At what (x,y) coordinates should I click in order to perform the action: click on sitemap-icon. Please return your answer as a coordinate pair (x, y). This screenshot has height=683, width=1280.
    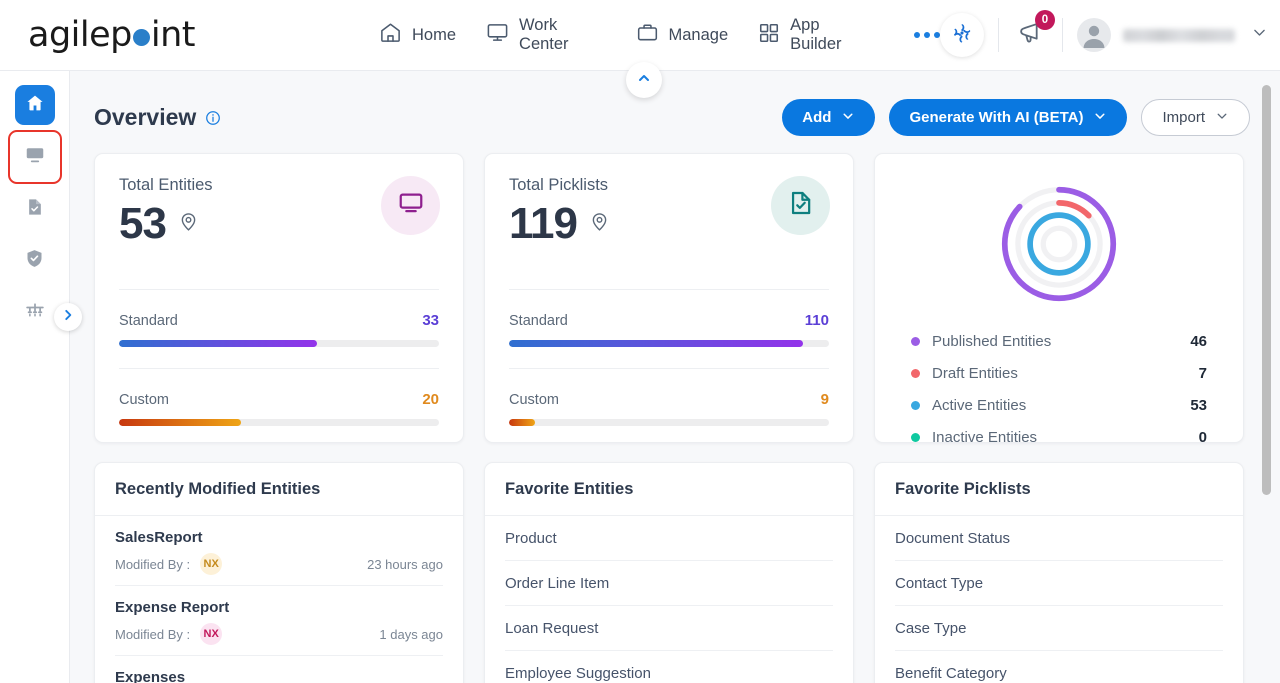
    Looking at the image, I should click on (35, 313).